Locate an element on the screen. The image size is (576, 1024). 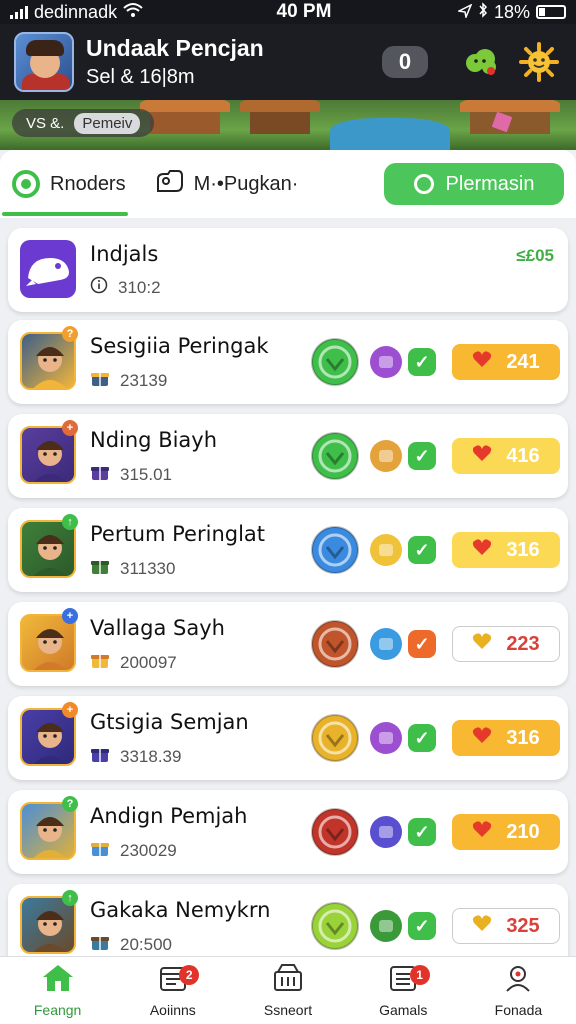
level-badge: ? is located at coordinates (70, 804).